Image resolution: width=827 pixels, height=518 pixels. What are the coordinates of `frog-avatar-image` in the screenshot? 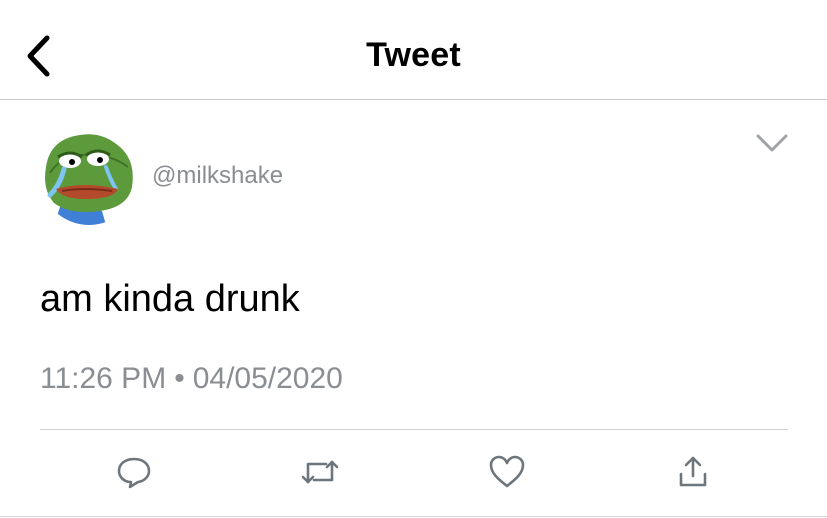 It's located at (89, 176).